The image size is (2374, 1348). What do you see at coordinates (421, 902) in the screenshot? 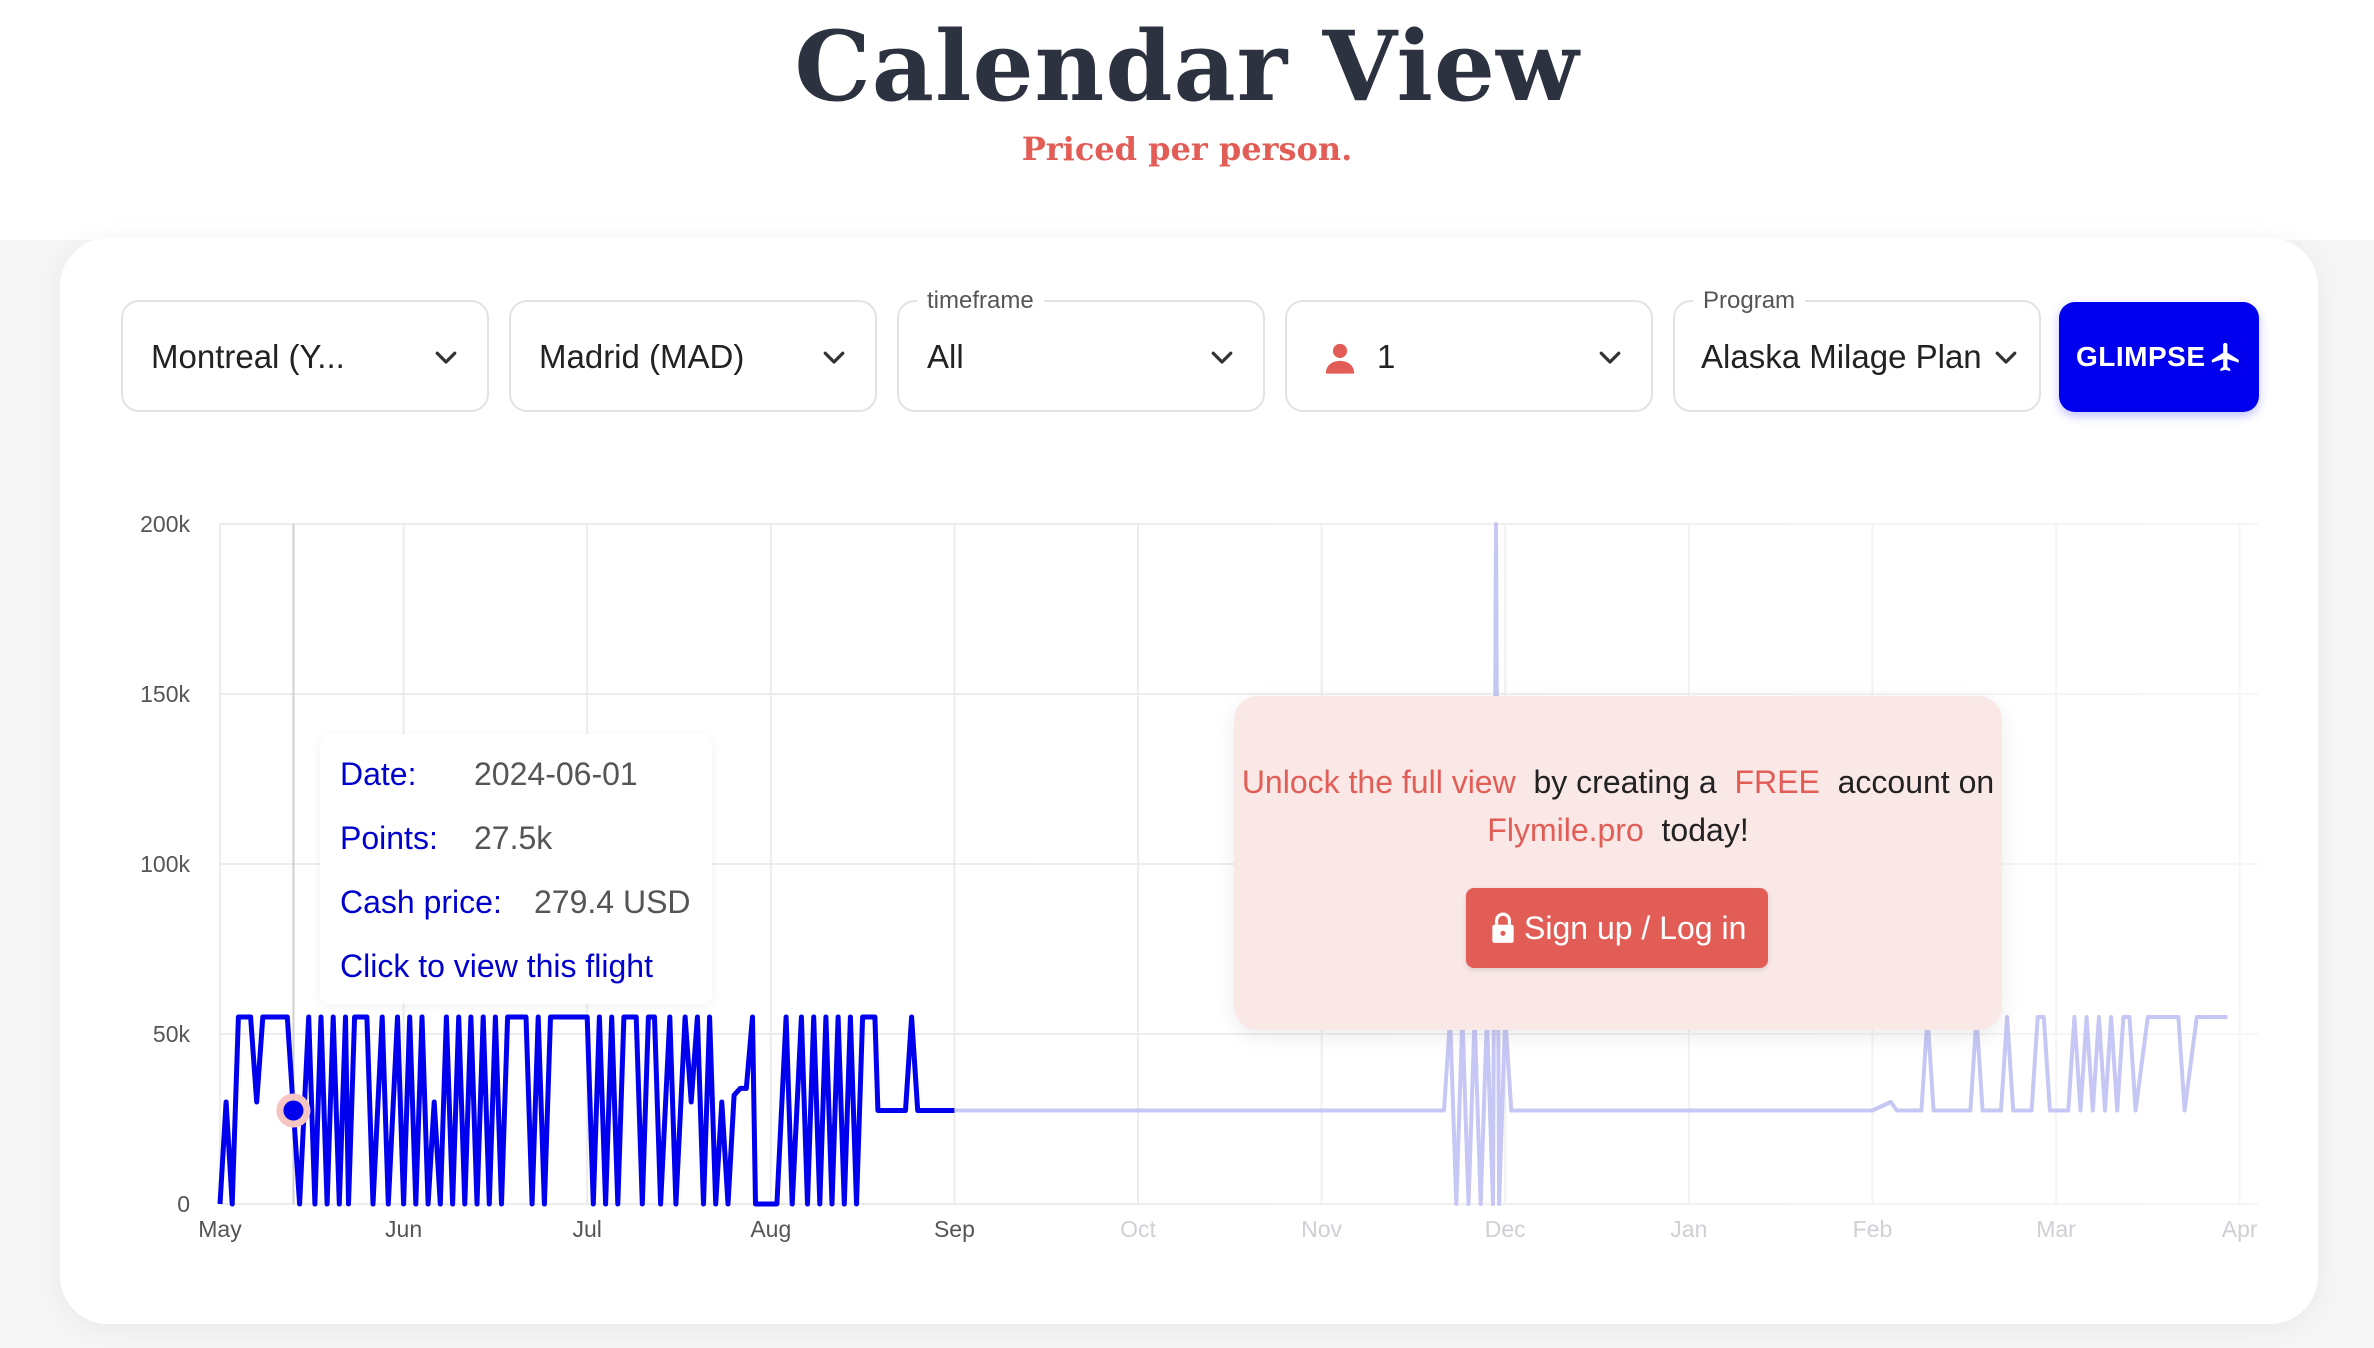
I see `tooltip-cash-label: Cash price:` at bounding box center [421, 902].